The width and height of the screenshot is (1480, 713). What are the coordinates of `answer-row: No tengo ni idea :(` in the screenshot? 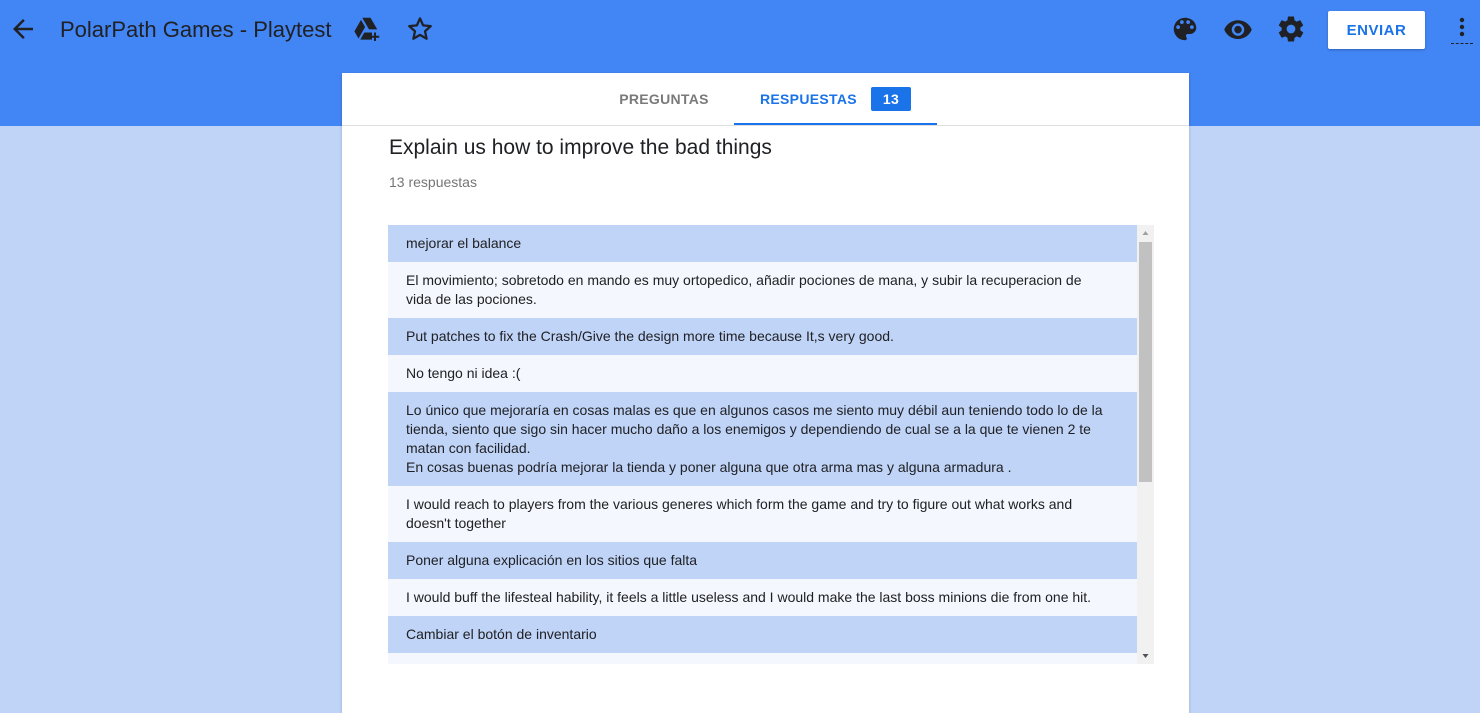 It's located at (762, 373).